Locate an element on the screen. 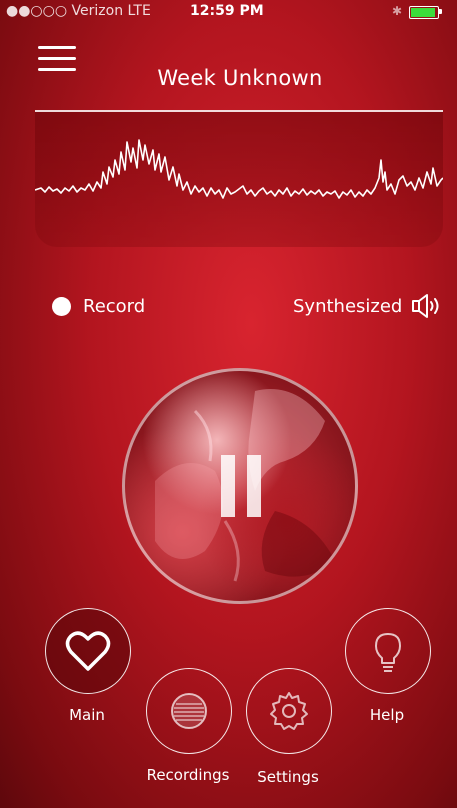 This screenshot has width=457, height=808. carrier-signal: ●●○○○ Verizon LTE is located at coordinates (78, 11).